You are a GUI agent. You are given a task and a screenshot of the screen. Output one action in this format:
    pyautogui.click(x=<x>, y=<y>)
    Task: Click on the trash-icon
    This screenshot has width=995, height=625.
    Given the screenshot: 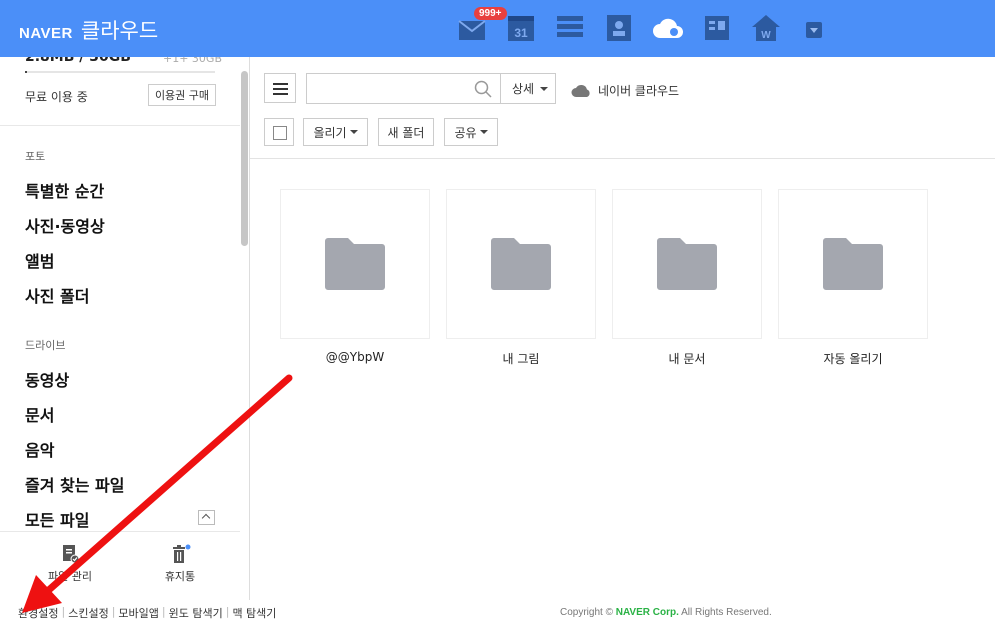 What is the action you would take?
    pyautogui.click(x=182, y=553)
    